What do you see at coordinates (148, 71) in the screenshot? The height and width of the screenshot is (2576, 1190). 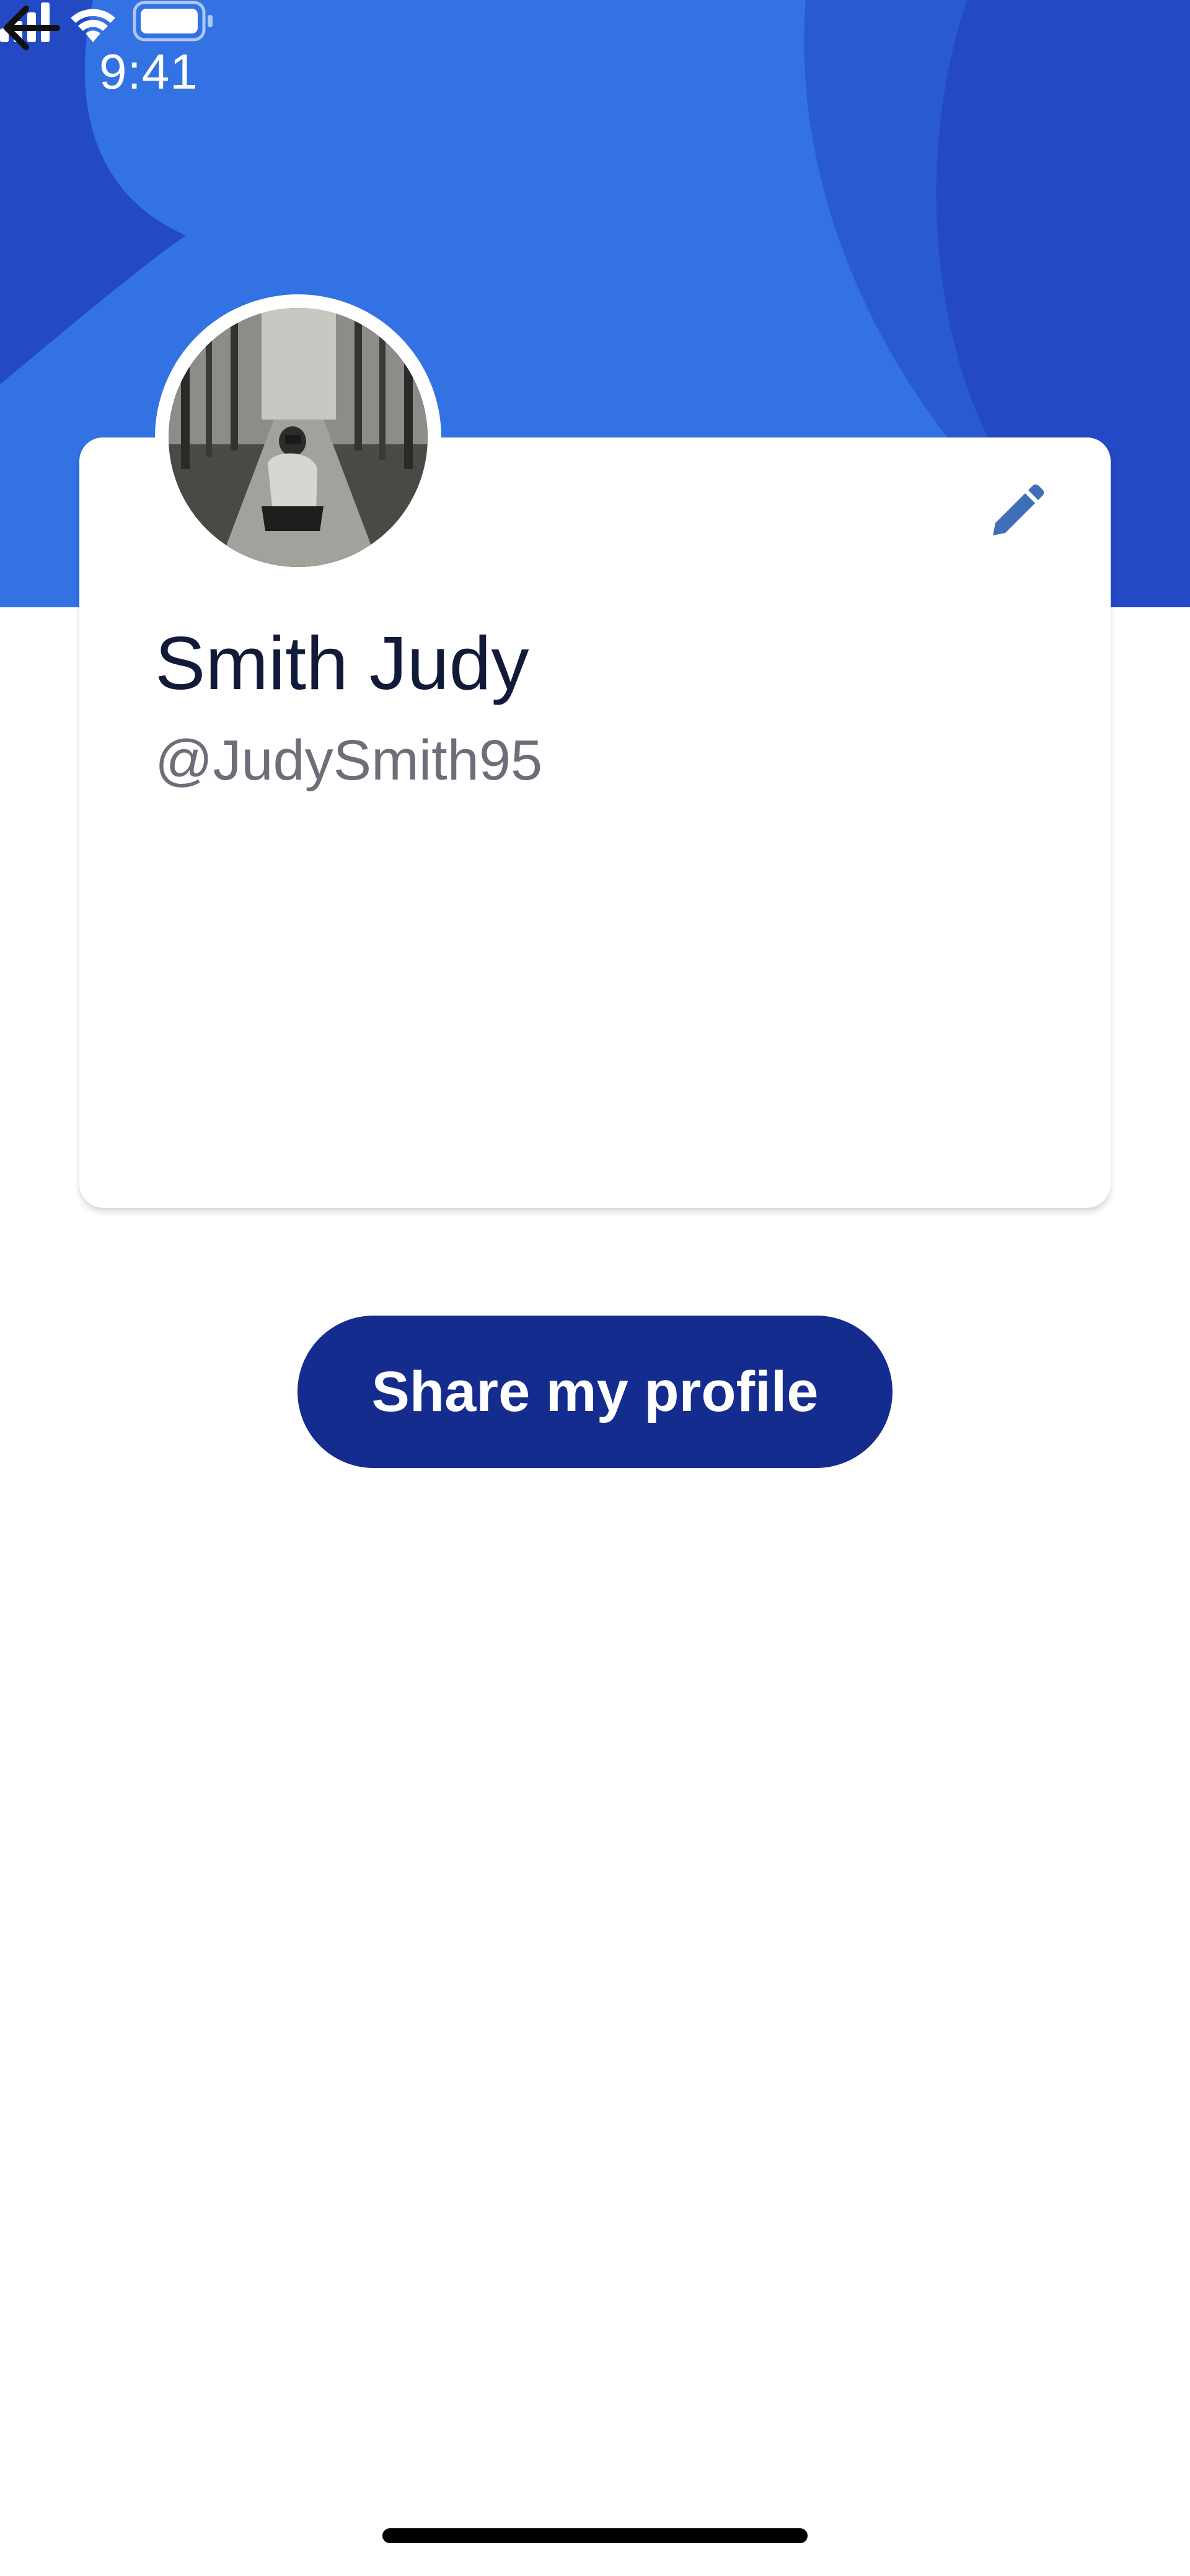 I see `status-time: 9:41` at bounding box center [148, 71].